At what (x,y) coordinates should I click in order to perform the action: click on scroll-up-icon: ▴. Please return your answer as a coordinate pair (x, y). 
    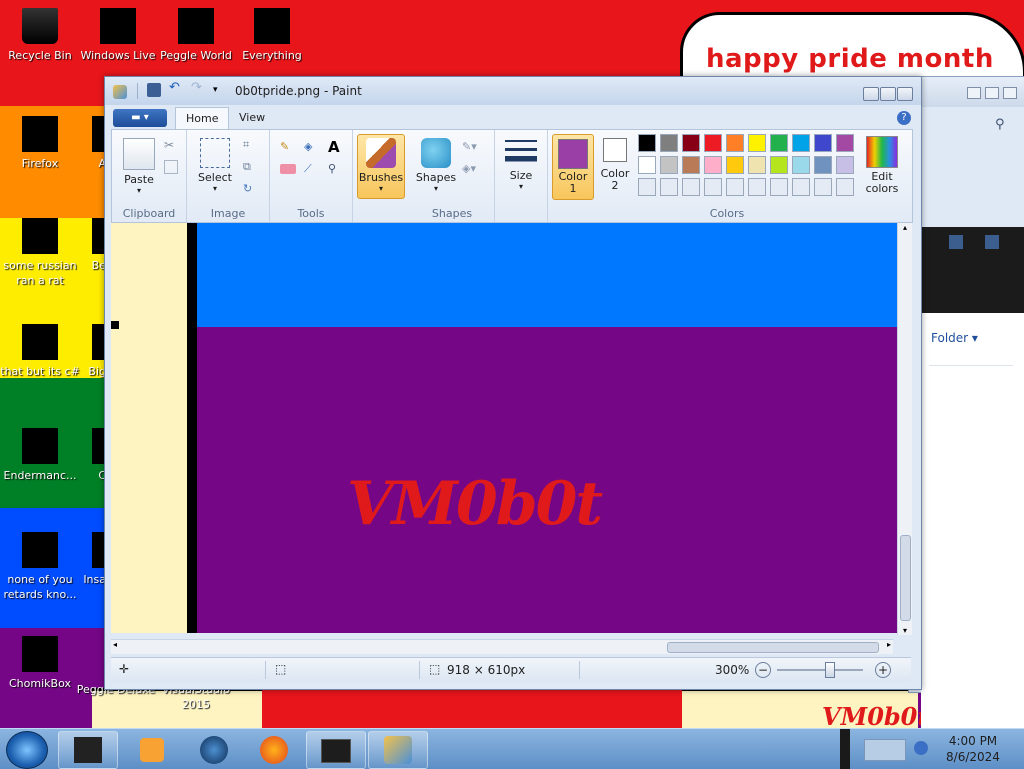
    Looking at the image, I should click on (905, 227).